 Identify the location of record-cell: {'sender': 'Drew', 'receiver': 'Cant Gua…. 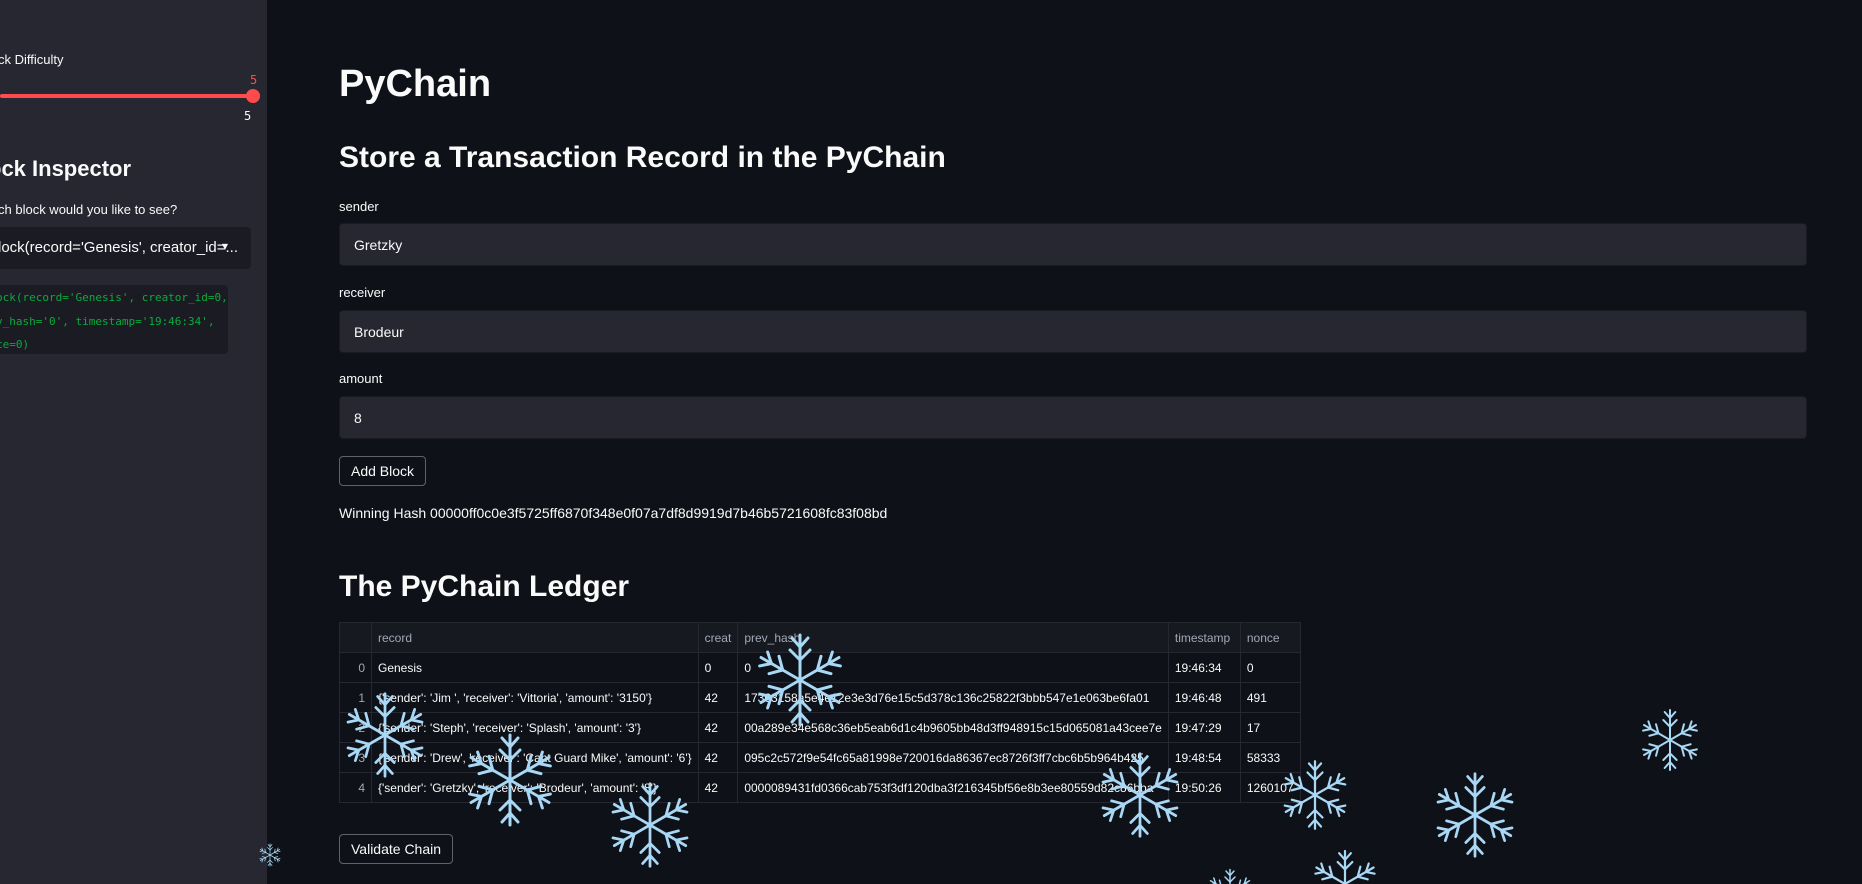
(535, 757).